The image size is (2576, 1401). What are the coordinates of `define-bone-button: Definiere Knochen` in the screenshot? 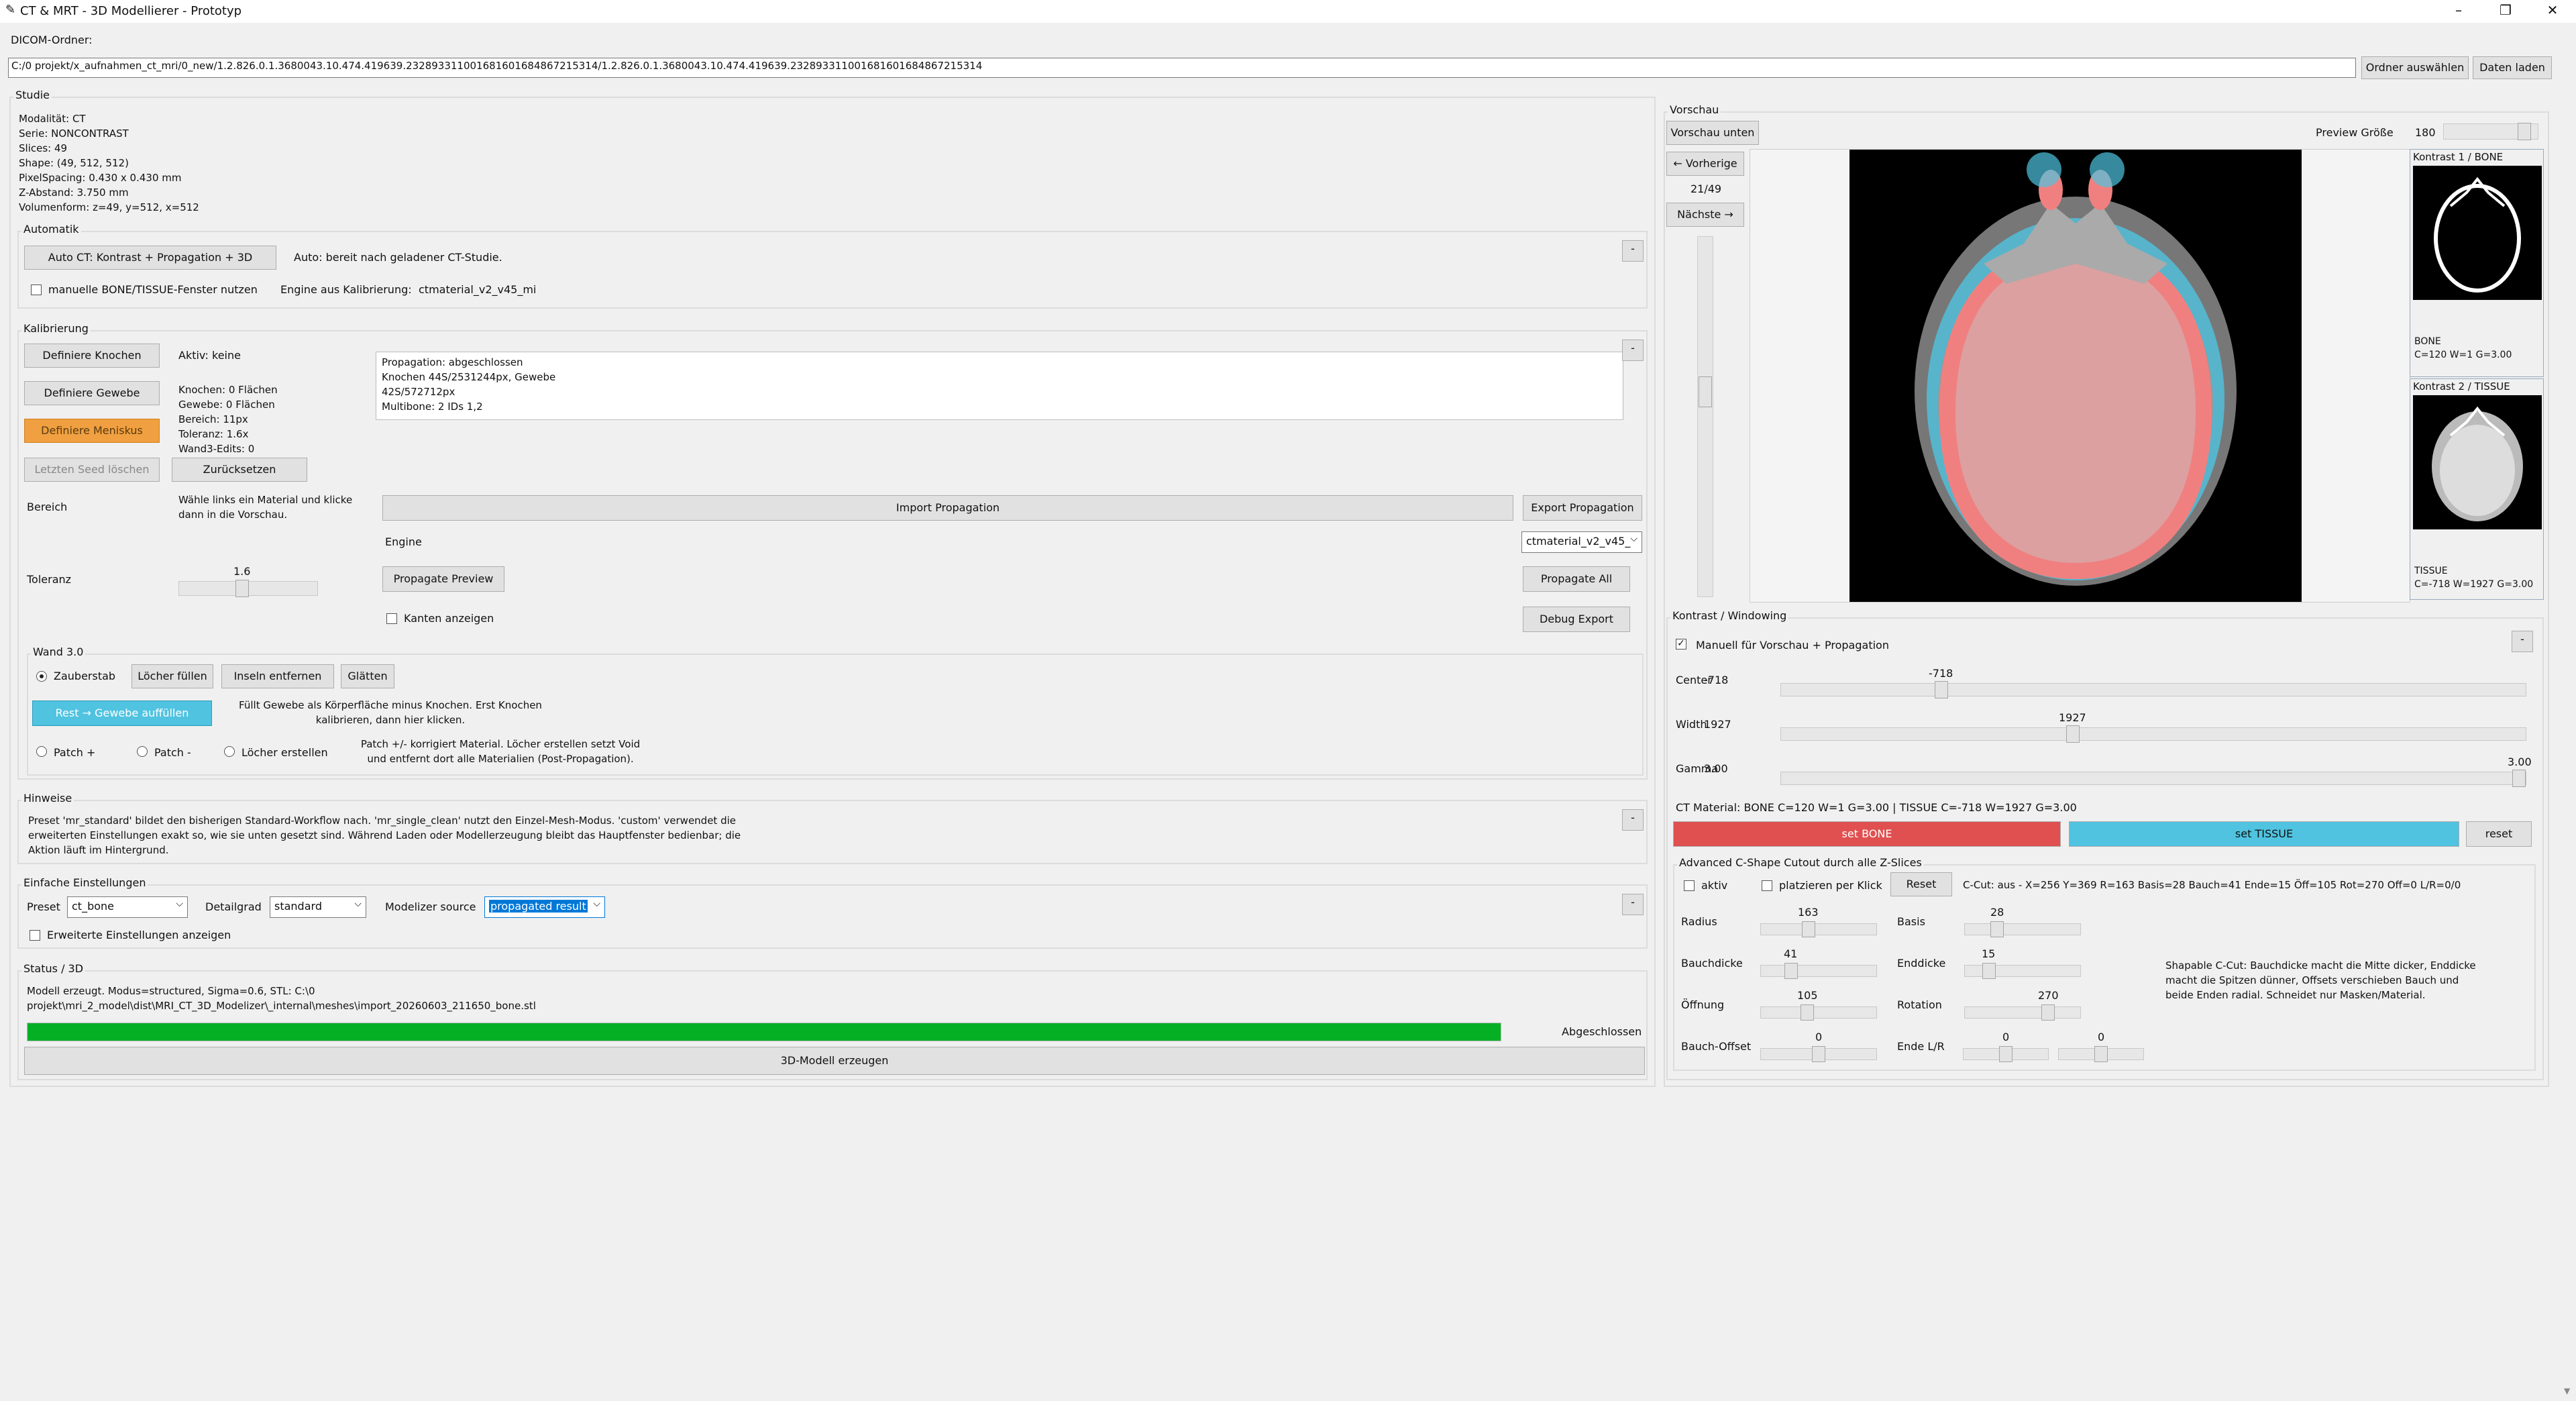 It's located at (92, 356).